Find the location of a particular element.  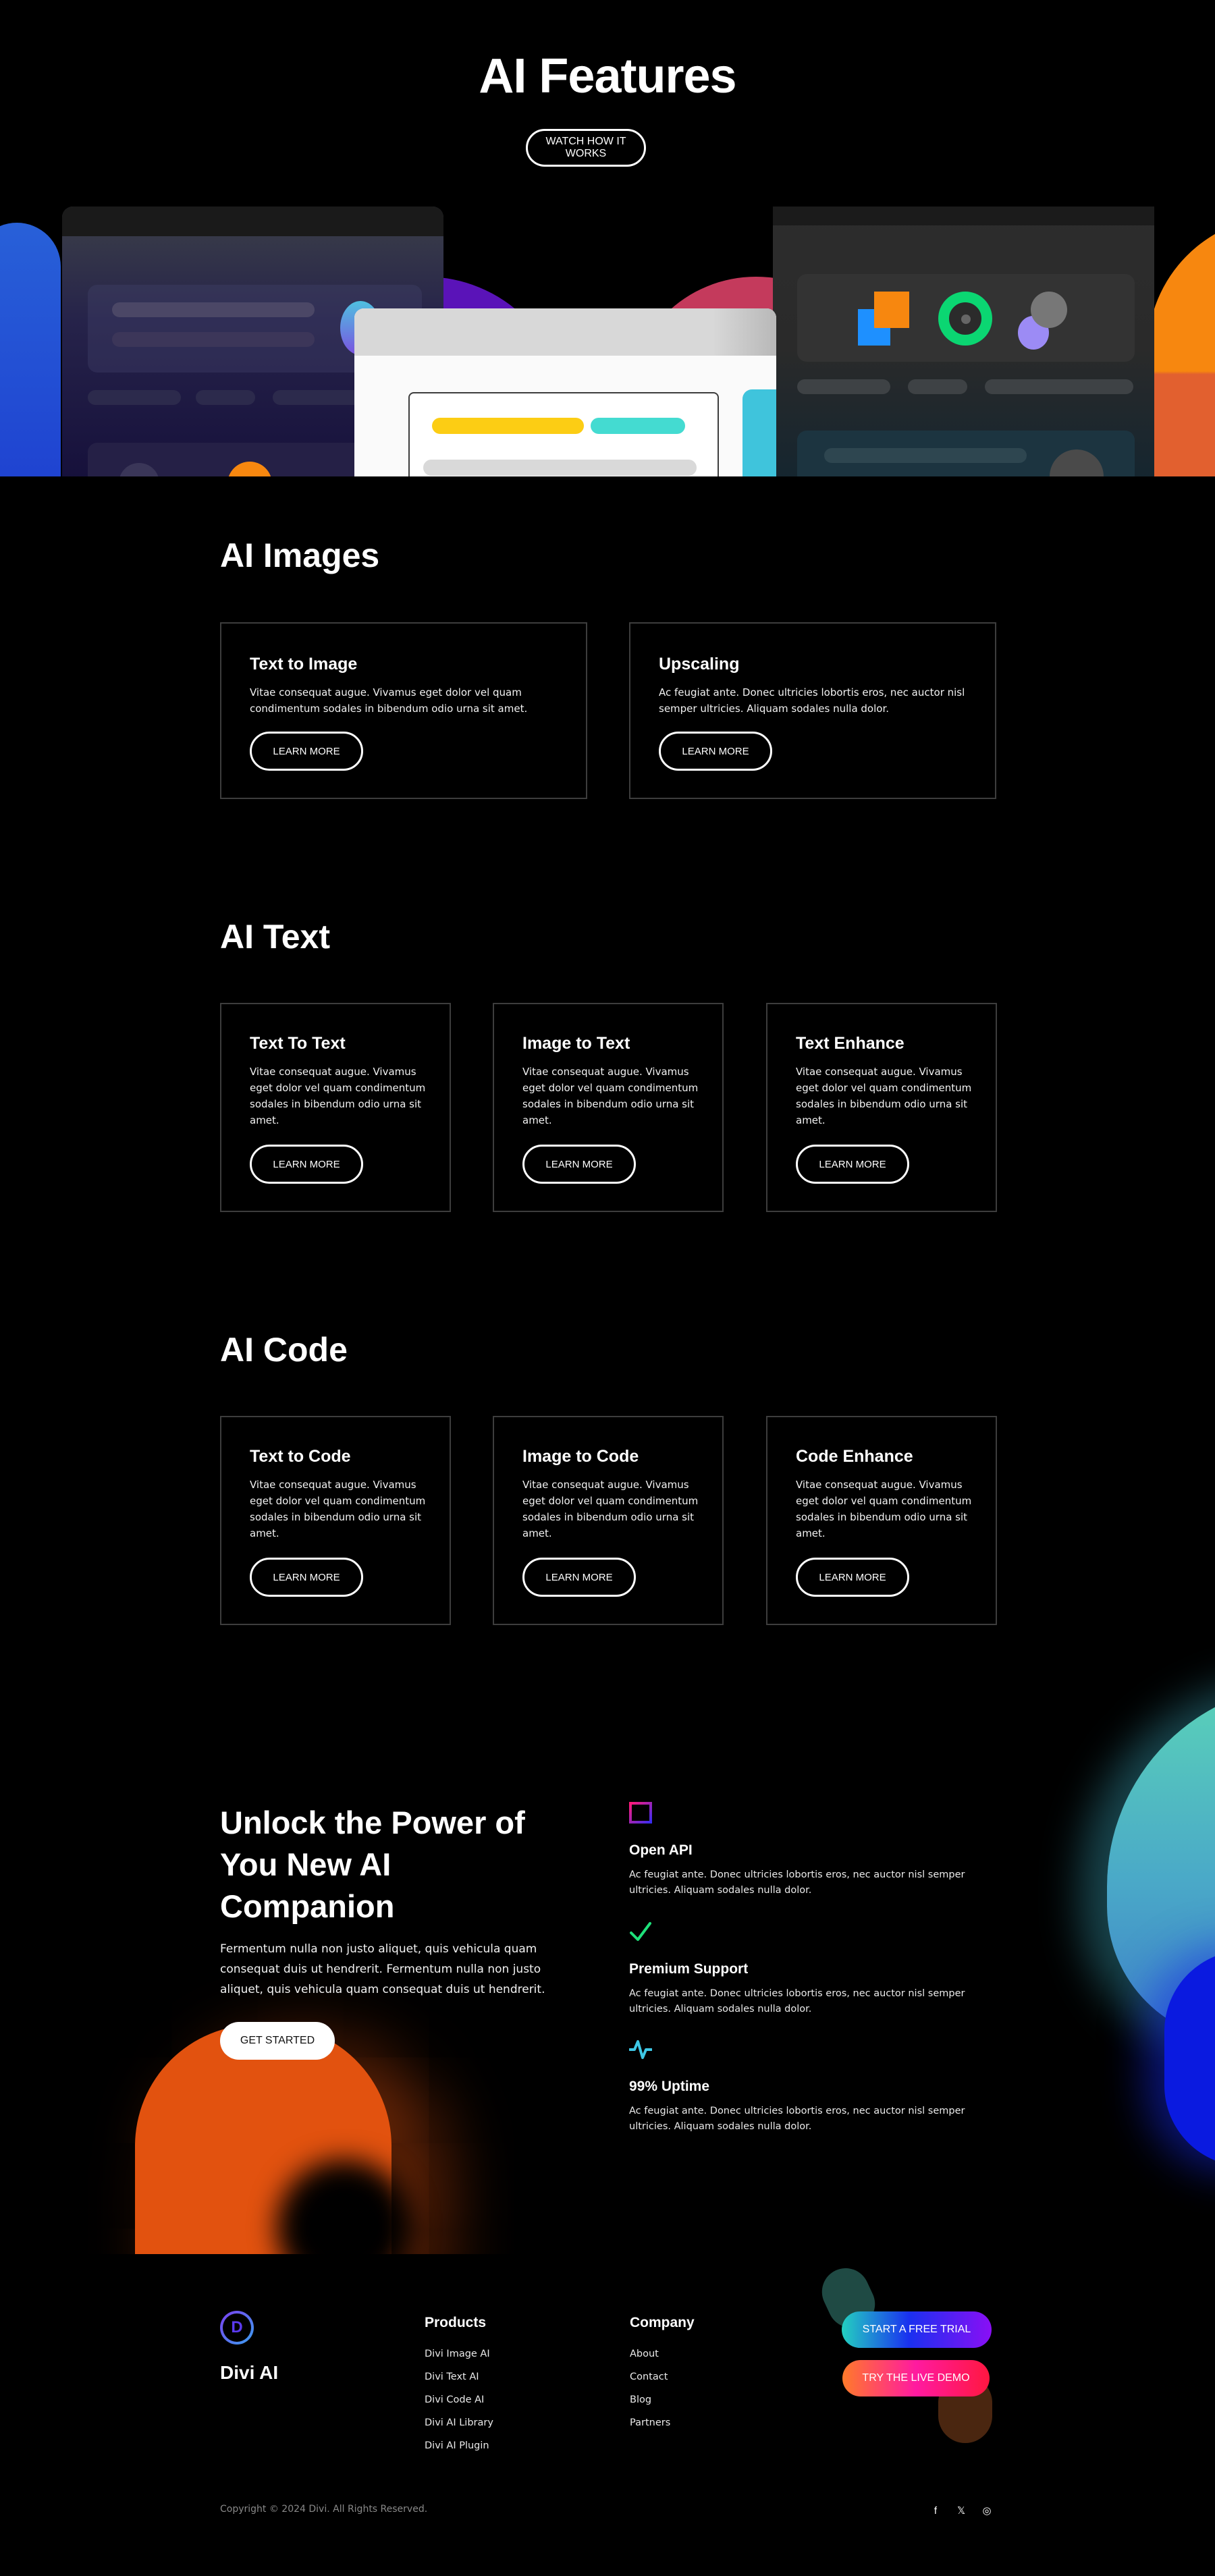

get-started-button: GET STARTED is located at coordinates (277, 2041).